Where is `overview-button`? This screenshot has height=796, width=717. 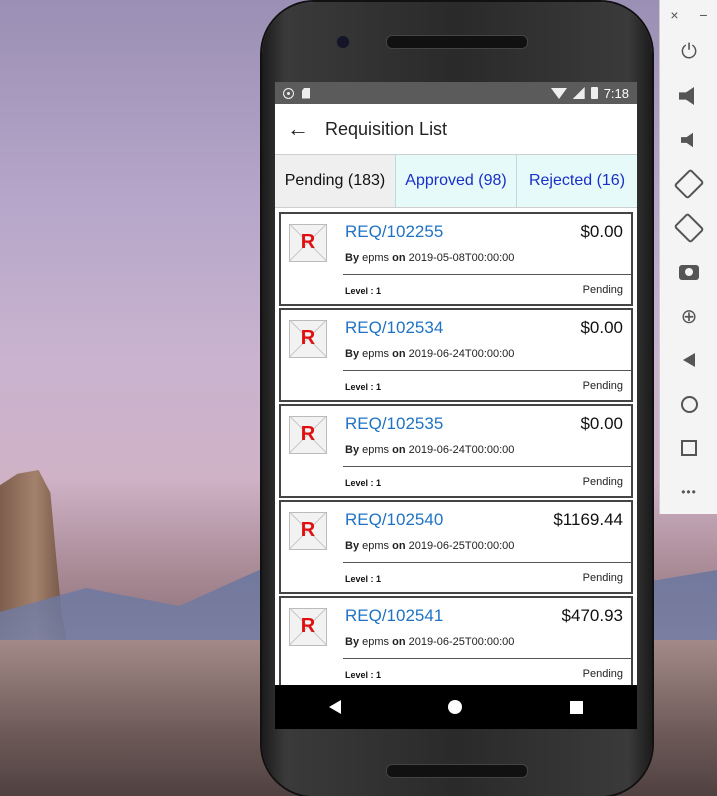
overview-button is located at coordinates (688, 448).